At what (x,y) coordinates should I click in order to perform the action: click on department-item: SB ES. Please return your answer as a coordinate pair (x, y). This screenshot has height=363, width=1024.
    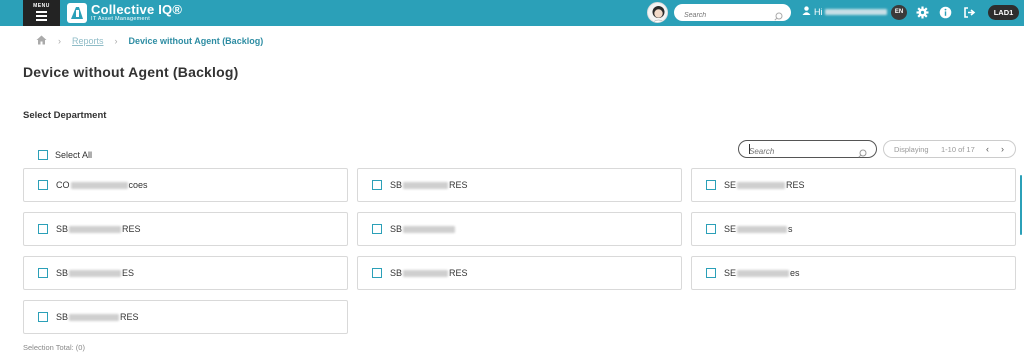
    Looking at the image, I should click on (185, 273).